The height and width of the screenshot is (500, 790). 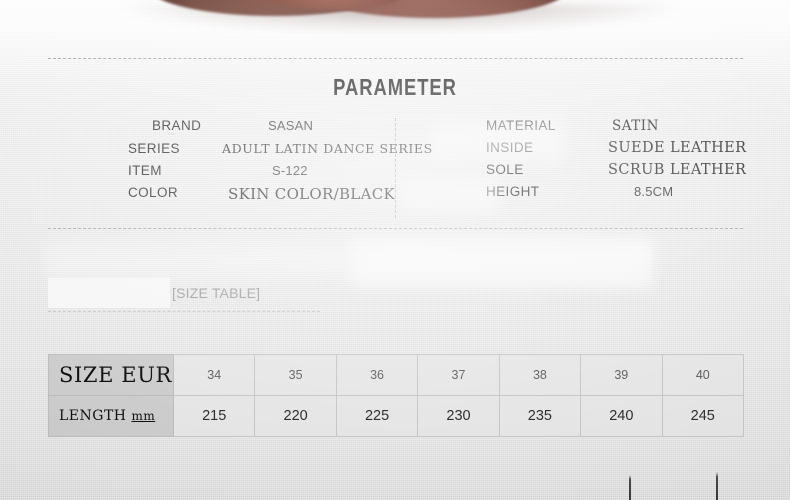 What do you see at coordinates (395, 87) in the screenshot?
I see `page-title: PARAMETER` at bounding box center [395, 87].